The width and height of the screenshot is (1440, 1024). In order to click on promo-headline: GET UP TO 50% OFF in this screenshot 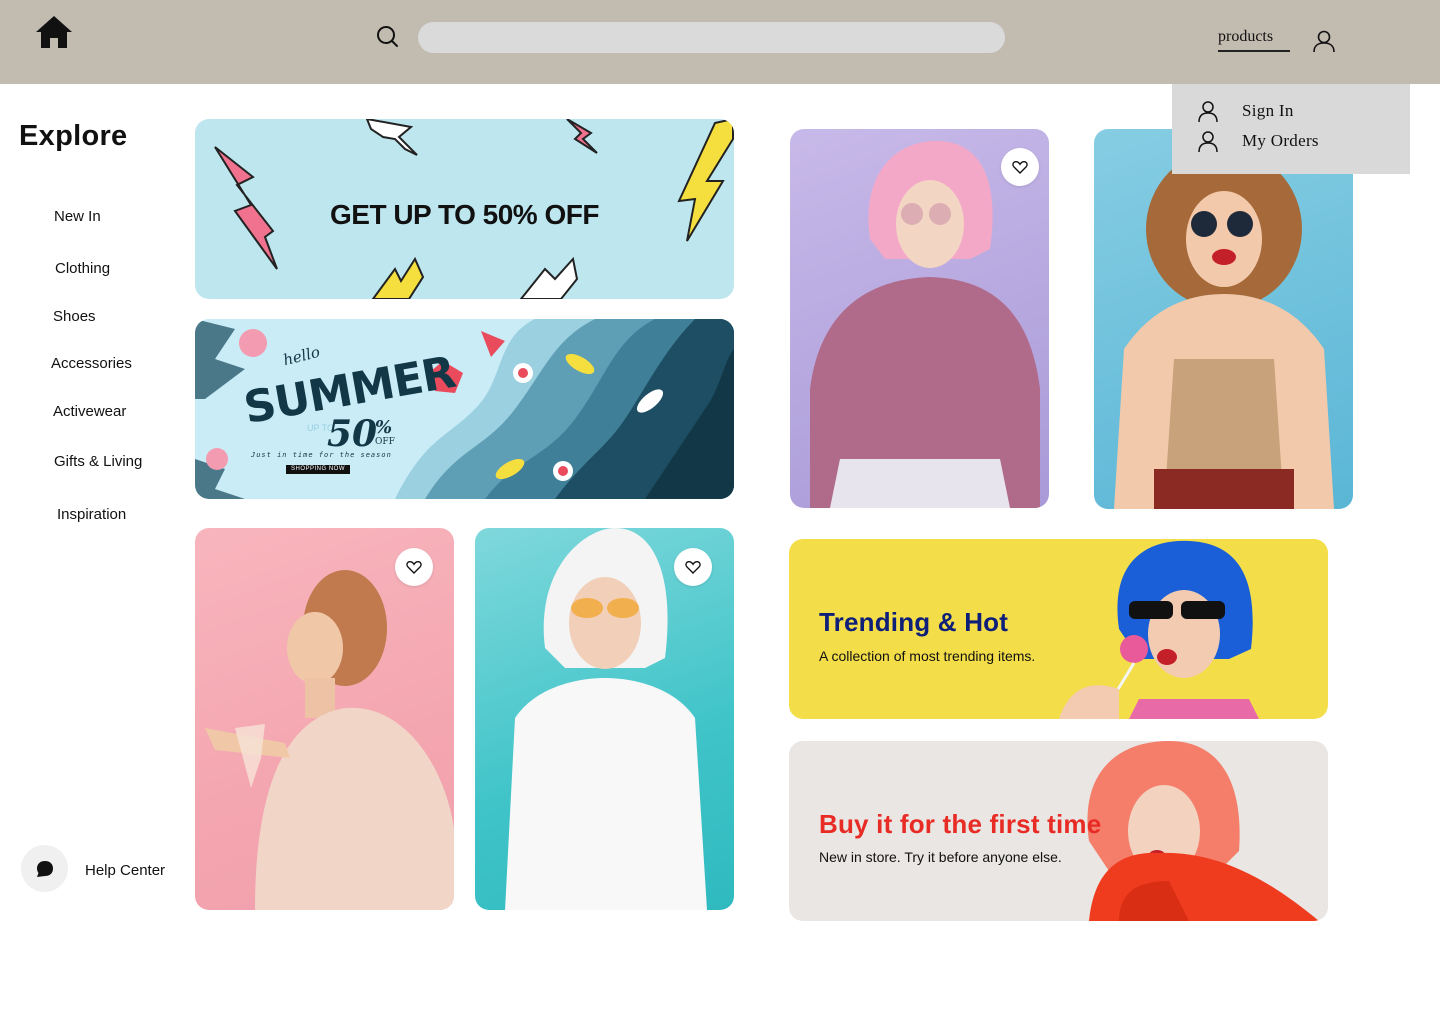, I will do `click(464, 214)`.